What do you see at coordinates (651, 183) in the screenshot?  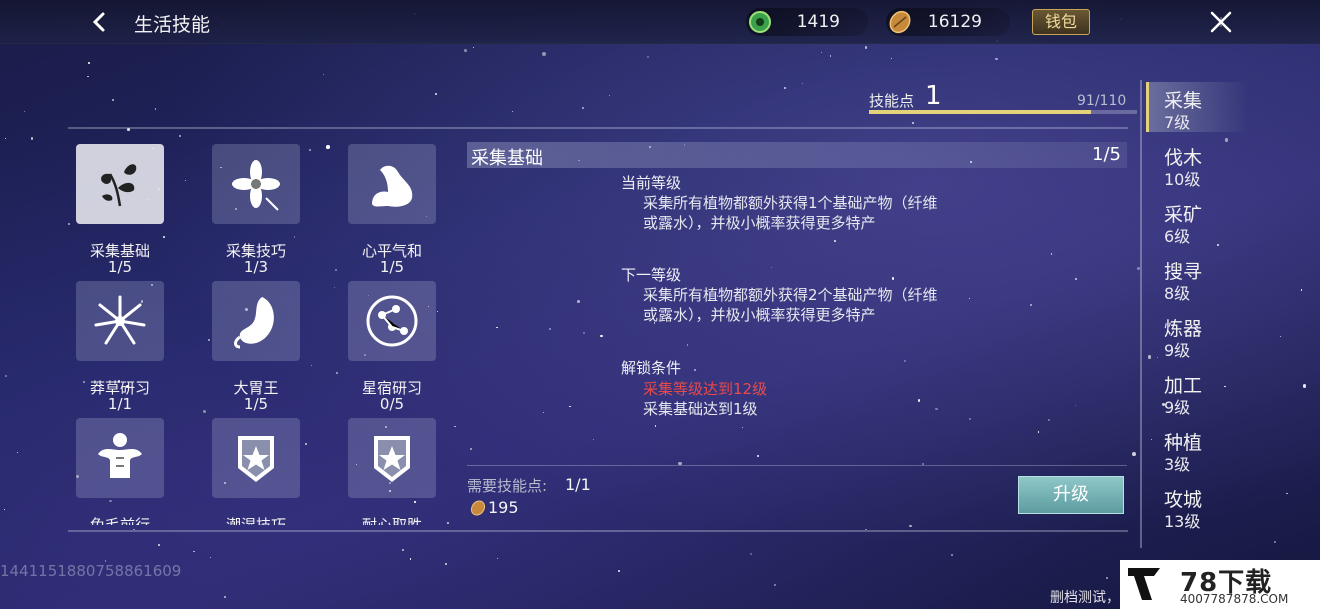 I see `current-level-heading: 当前等级` at bounding box center [651, 183].